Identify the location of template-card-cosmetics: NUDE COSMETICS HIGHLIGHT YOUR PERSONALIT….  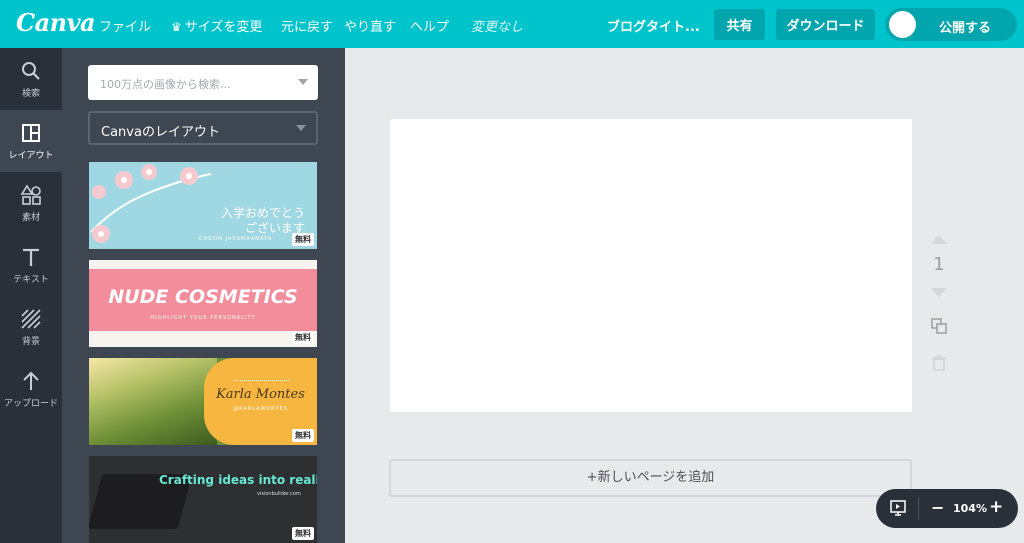
(203, 303).